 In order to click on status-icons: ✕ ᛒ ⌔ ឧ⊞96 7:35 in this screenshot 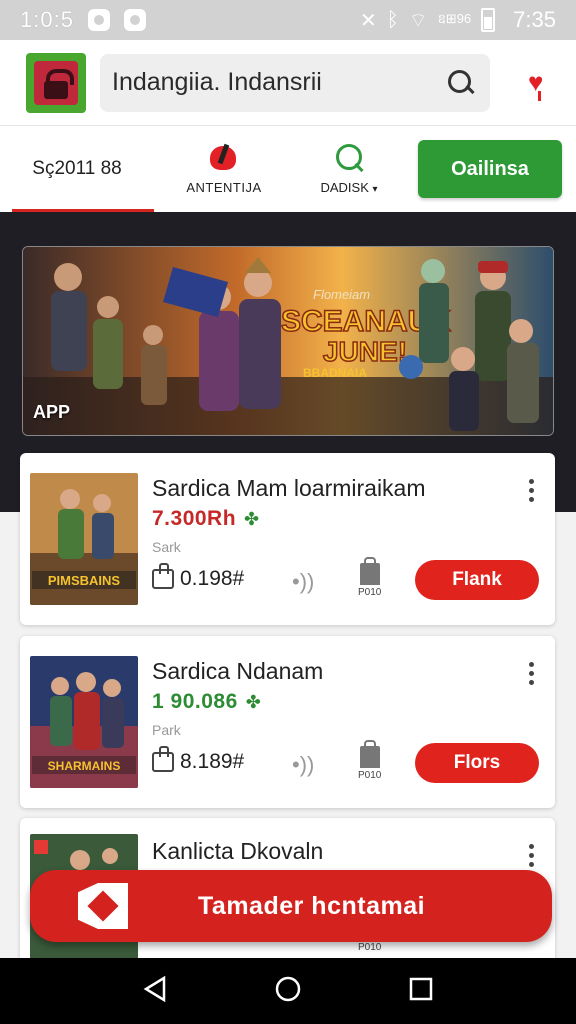, I will do `click(458, 20)`.